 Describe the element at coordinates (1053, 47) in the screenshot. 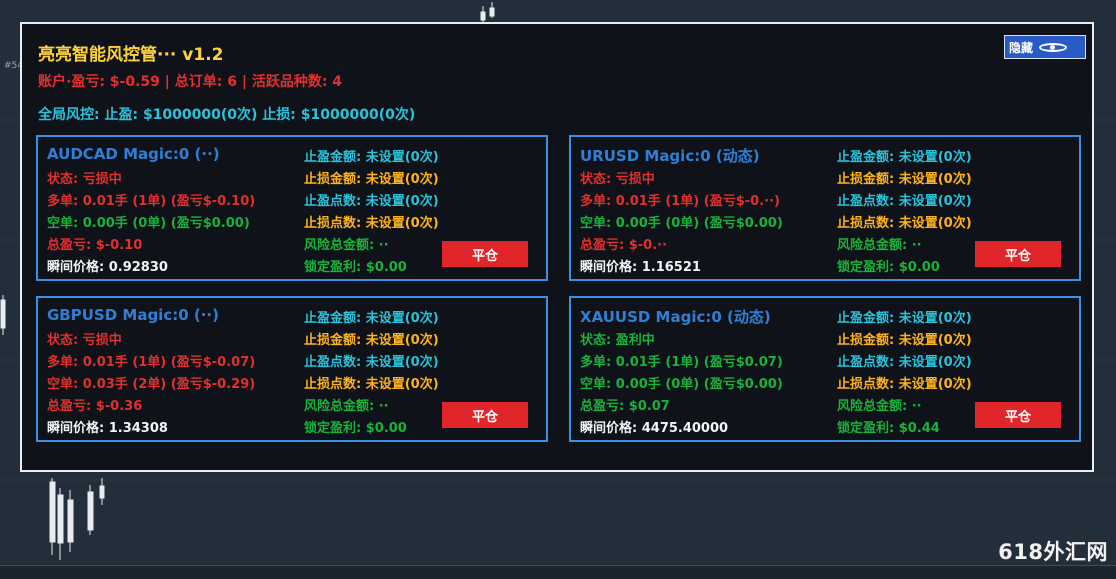

I see `eye-icon` at that location.